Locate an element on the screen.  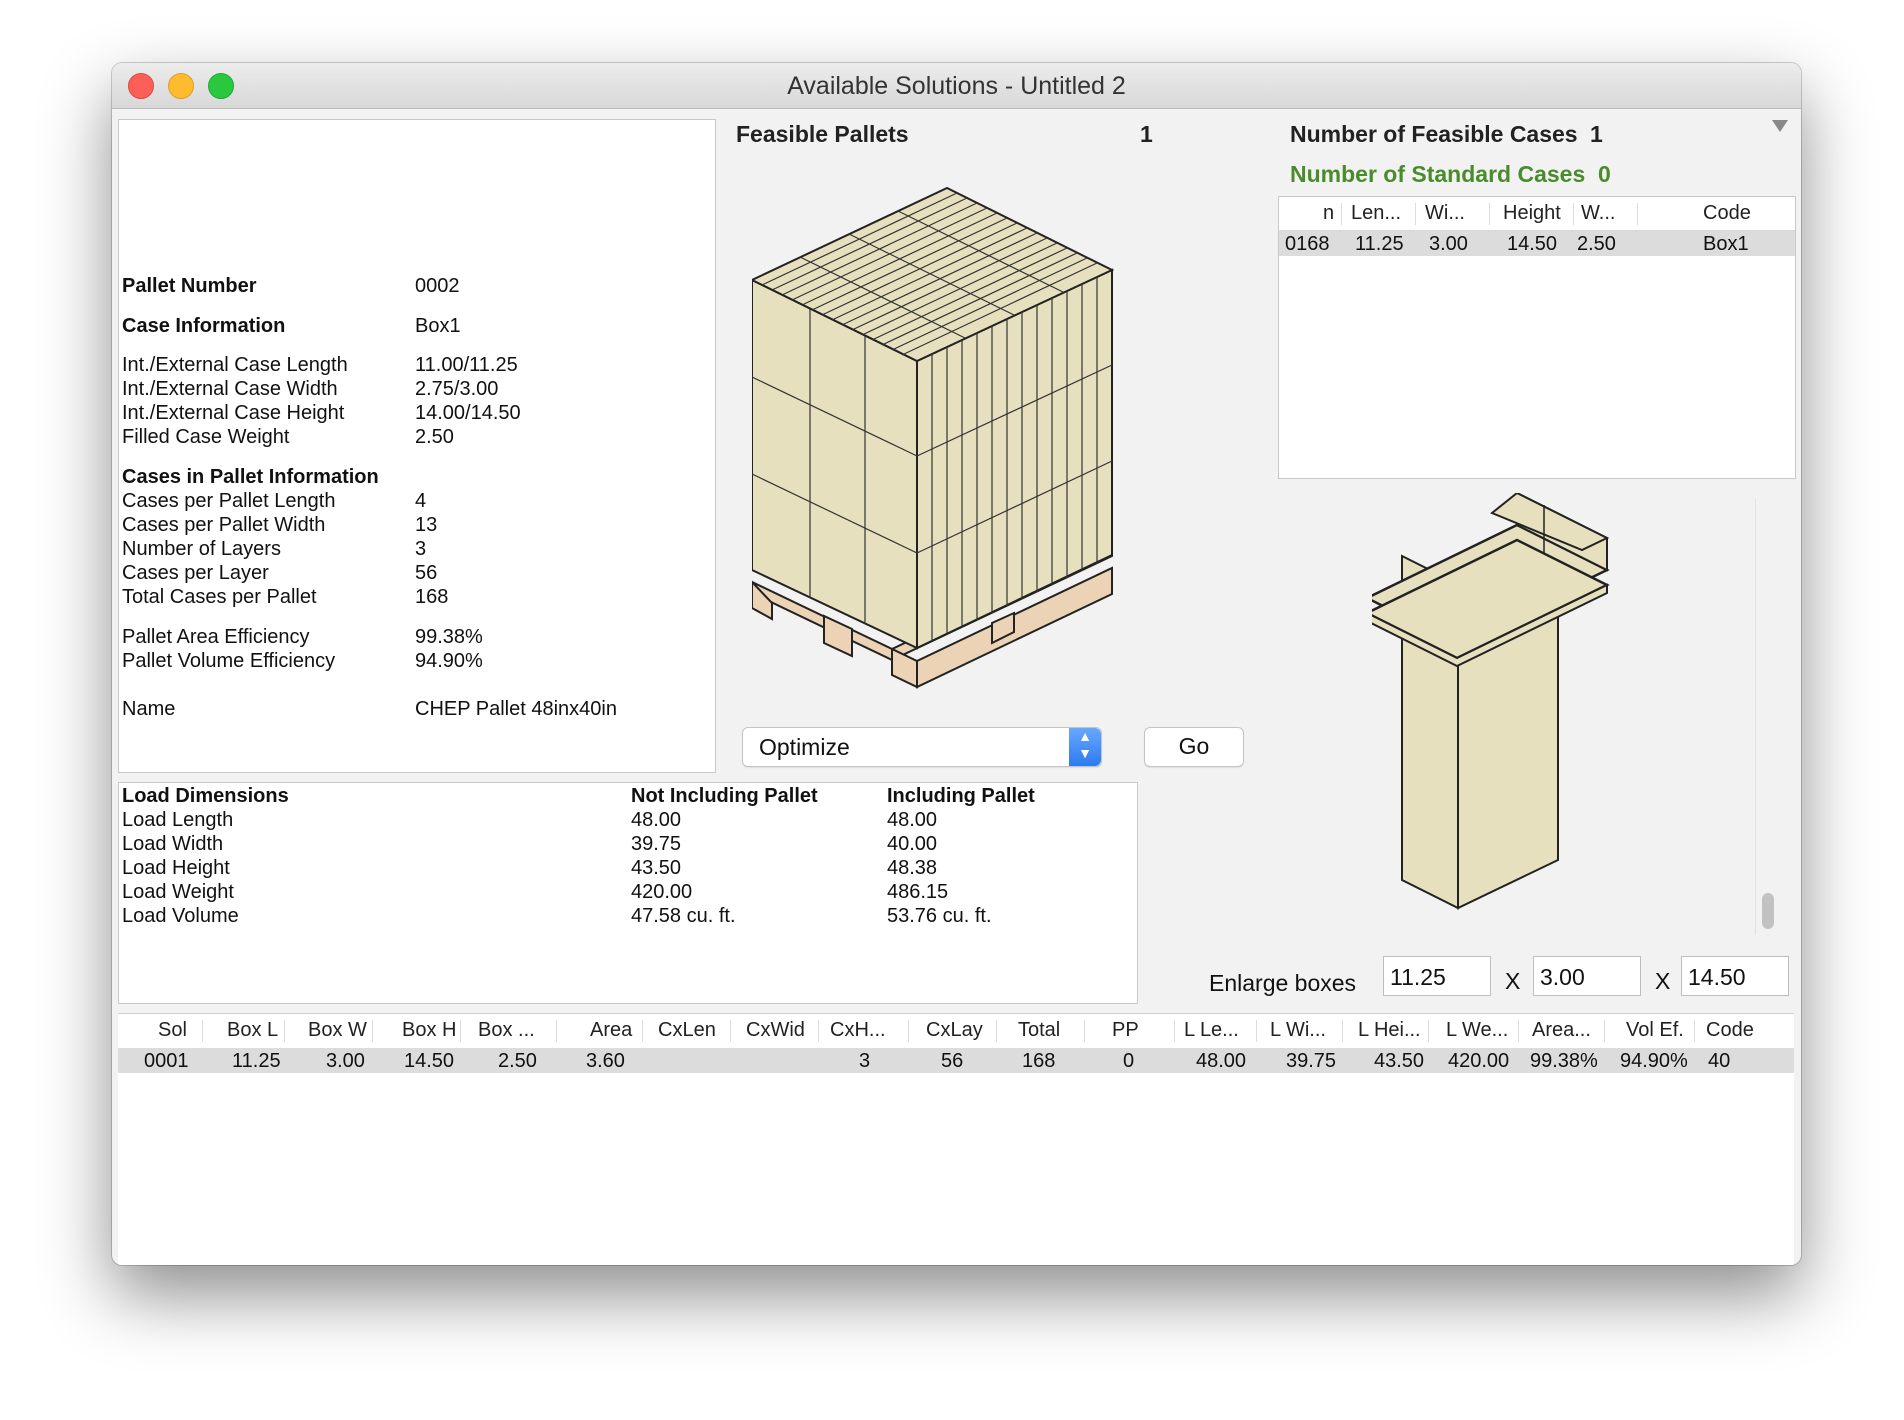
case-weight-value: 2.50 is located at coordinates (434, 437).